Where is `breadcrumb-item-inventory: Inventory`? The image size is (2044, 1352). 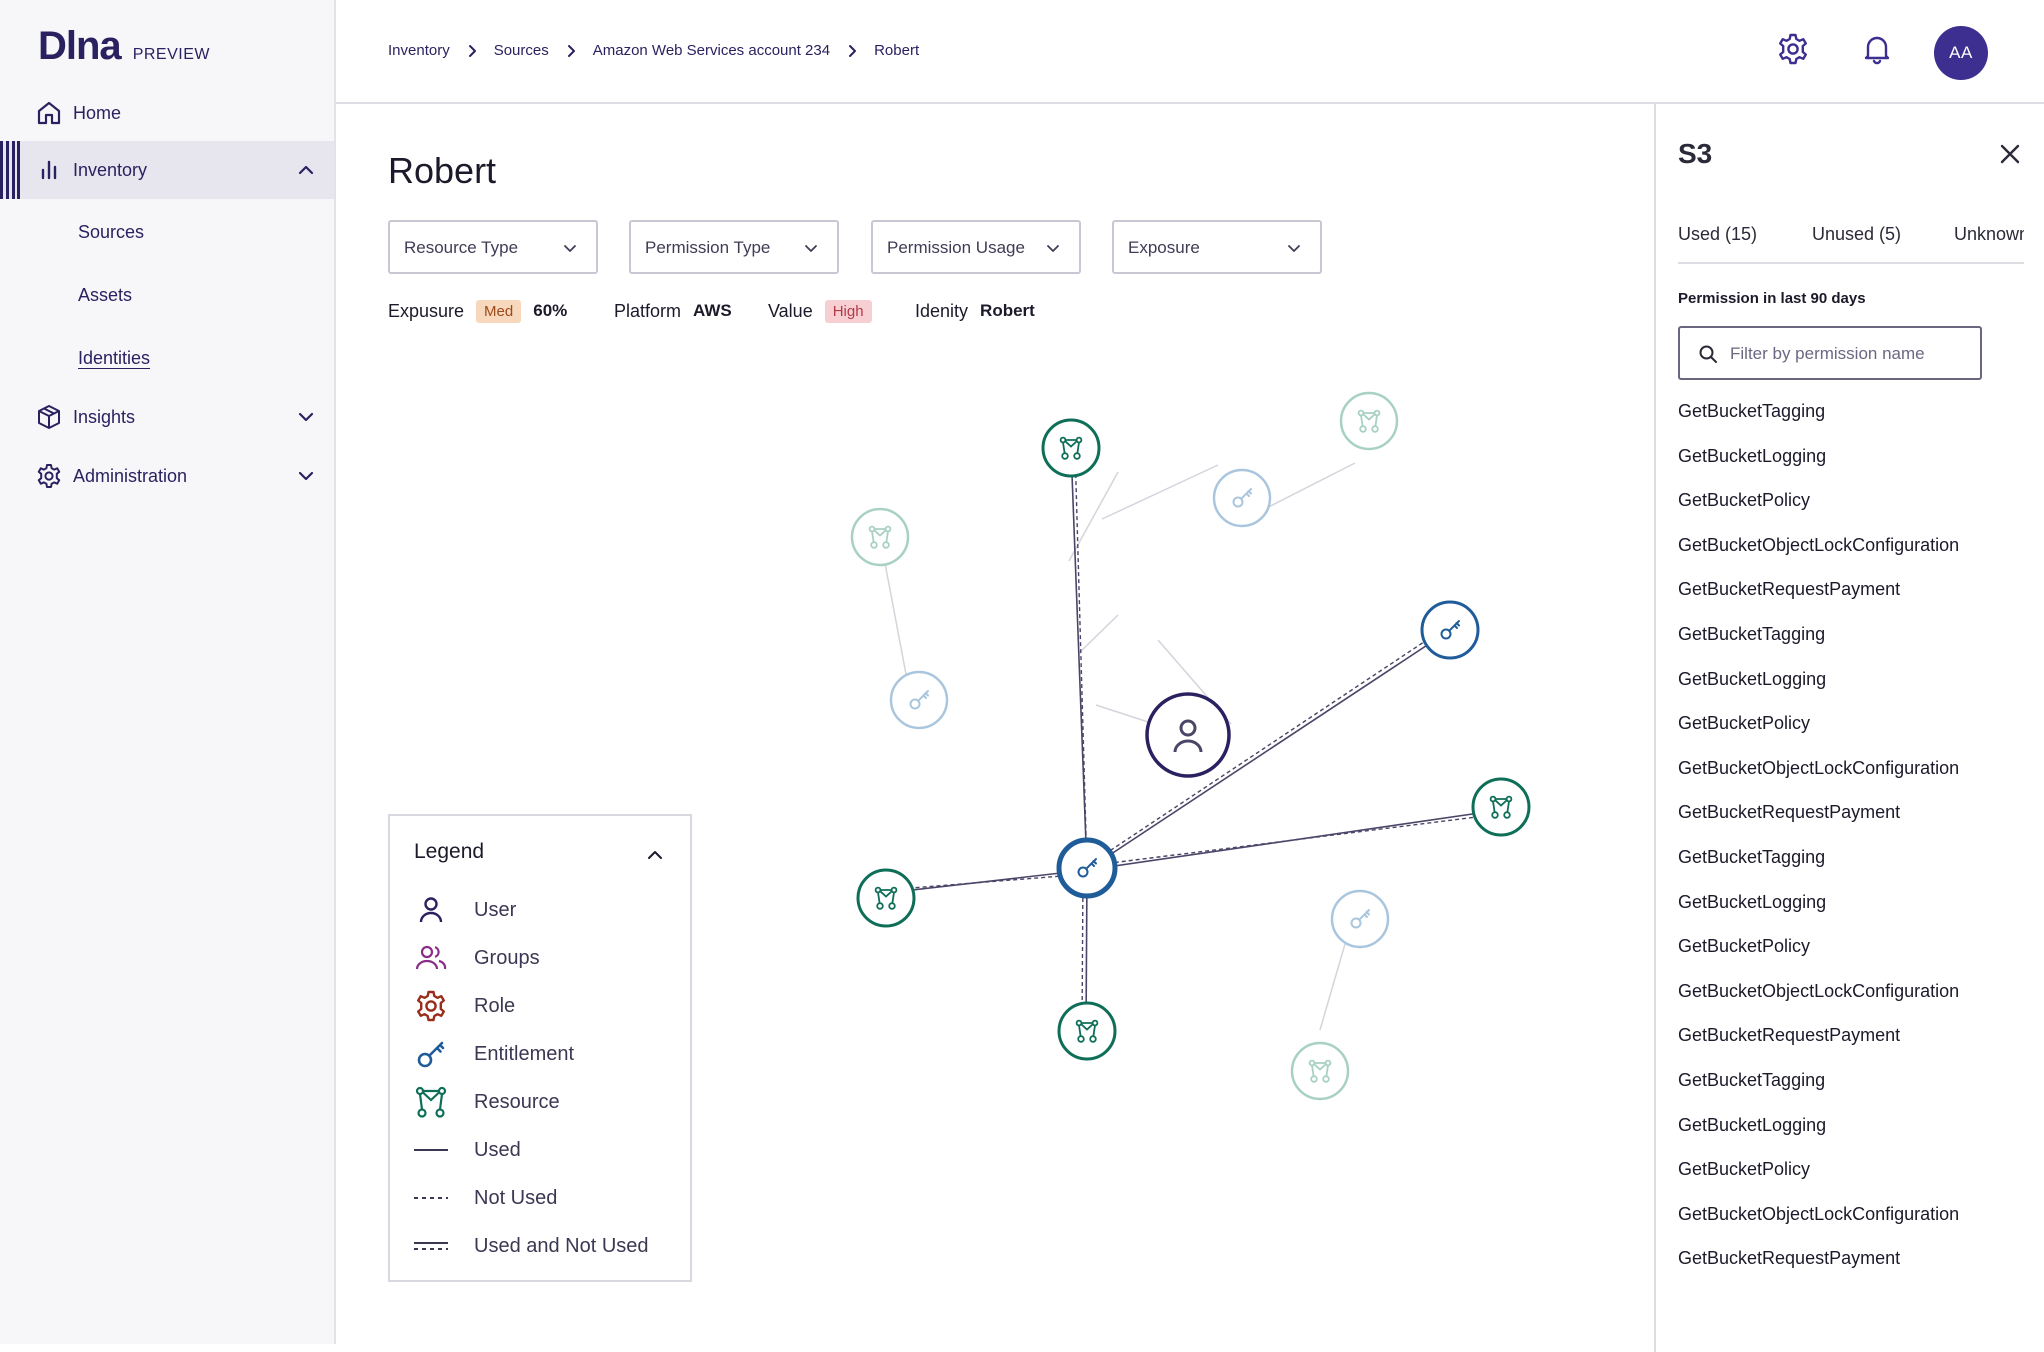
breadcrumb-item-inventory: Inventory is located at coordinates (419, 50).